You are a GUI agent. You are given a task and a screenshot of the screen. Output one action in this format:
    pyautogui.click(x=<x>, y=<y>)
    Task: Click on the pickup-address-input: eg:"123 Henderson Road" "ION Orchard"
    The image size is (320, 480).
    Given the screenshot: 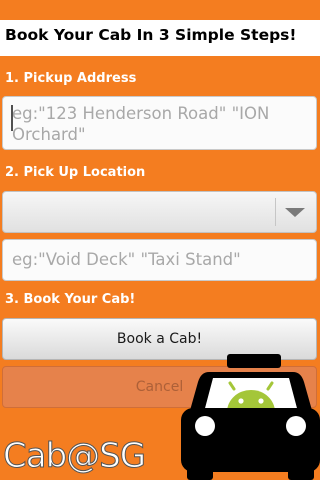 What is the action you would take?
    pyautogui.click(x=159, y=123)
    